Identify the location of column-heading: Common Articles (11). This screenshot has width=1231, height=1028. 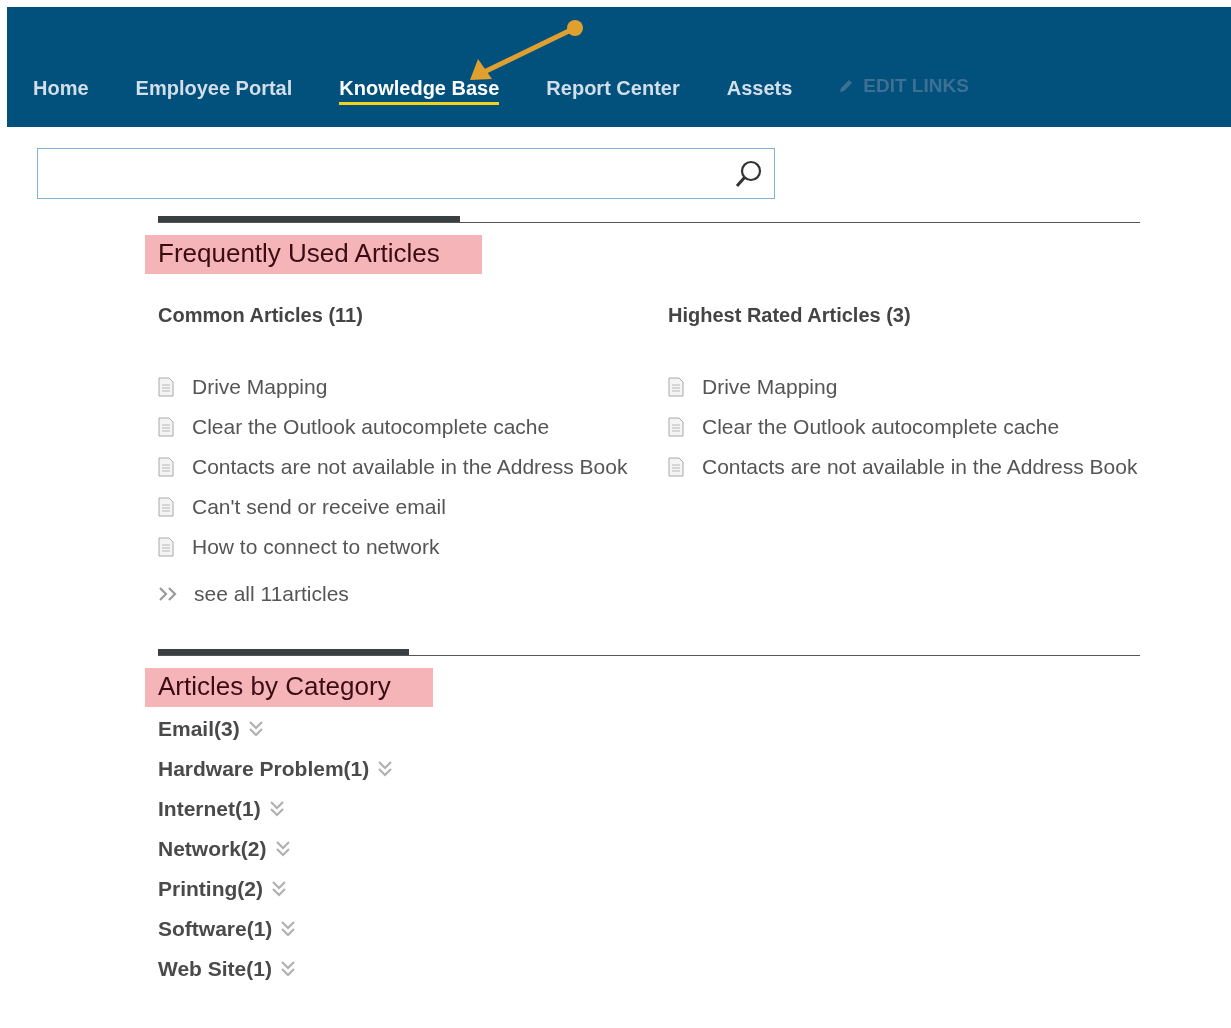
(261, 315).